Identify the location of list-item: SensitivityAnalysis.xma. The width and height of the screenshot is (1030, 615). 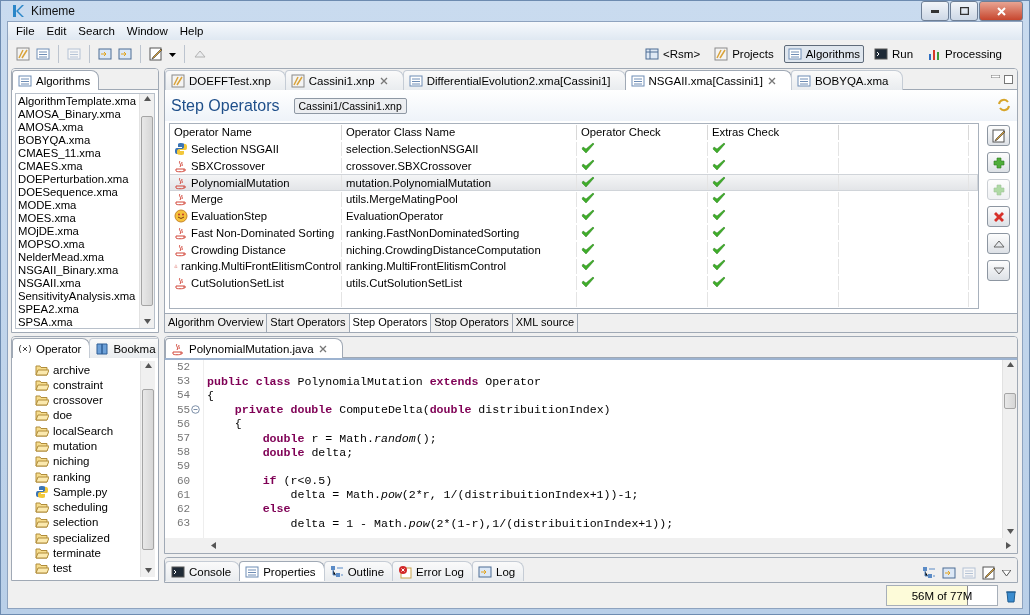
(77, 296).